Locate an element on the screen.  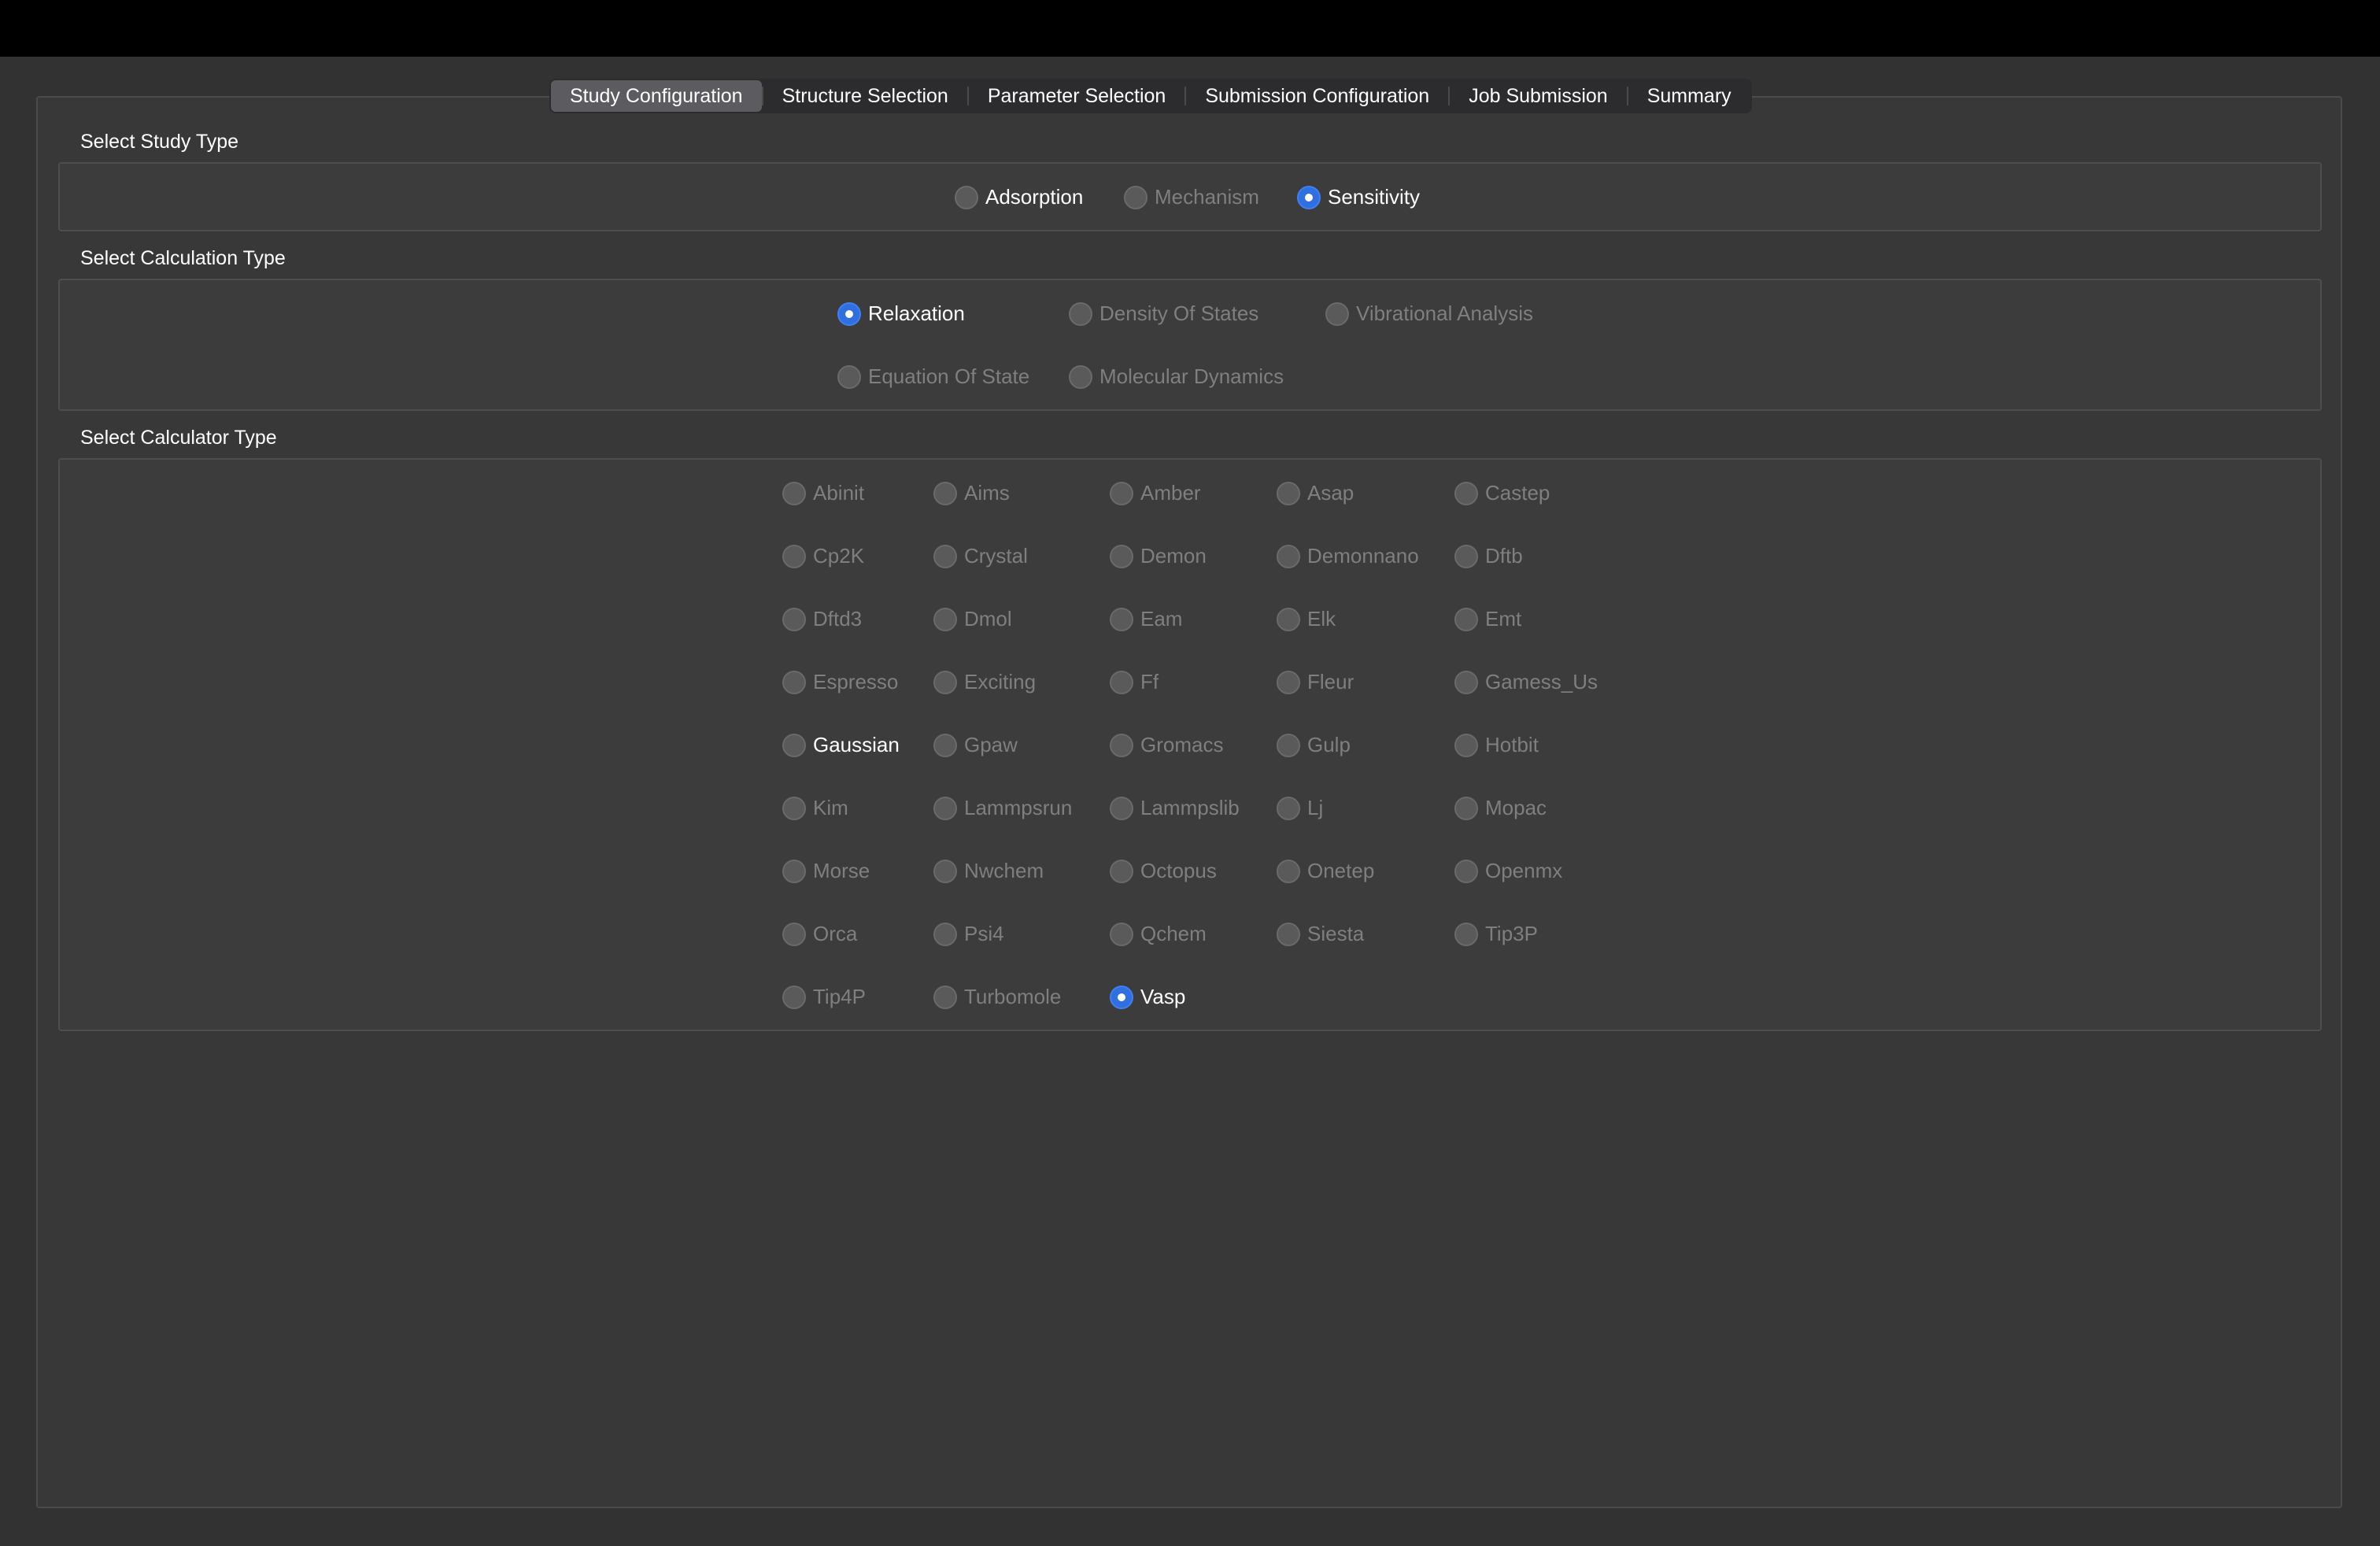
radio-label: Castep is located at coordinates (1517, 493).